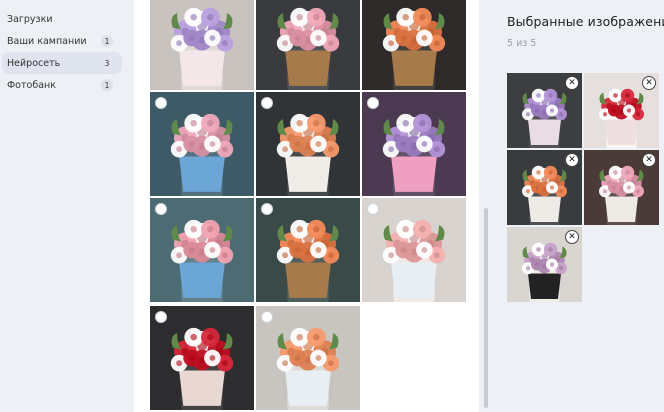 Image resolution: width=664 pixels, height=412 pixels. What do you see at coordinates (62, 63) in the screenshot?
I see `sidebar-item-neural-network: Нейросеть 3` at bounding box center [62, 63].